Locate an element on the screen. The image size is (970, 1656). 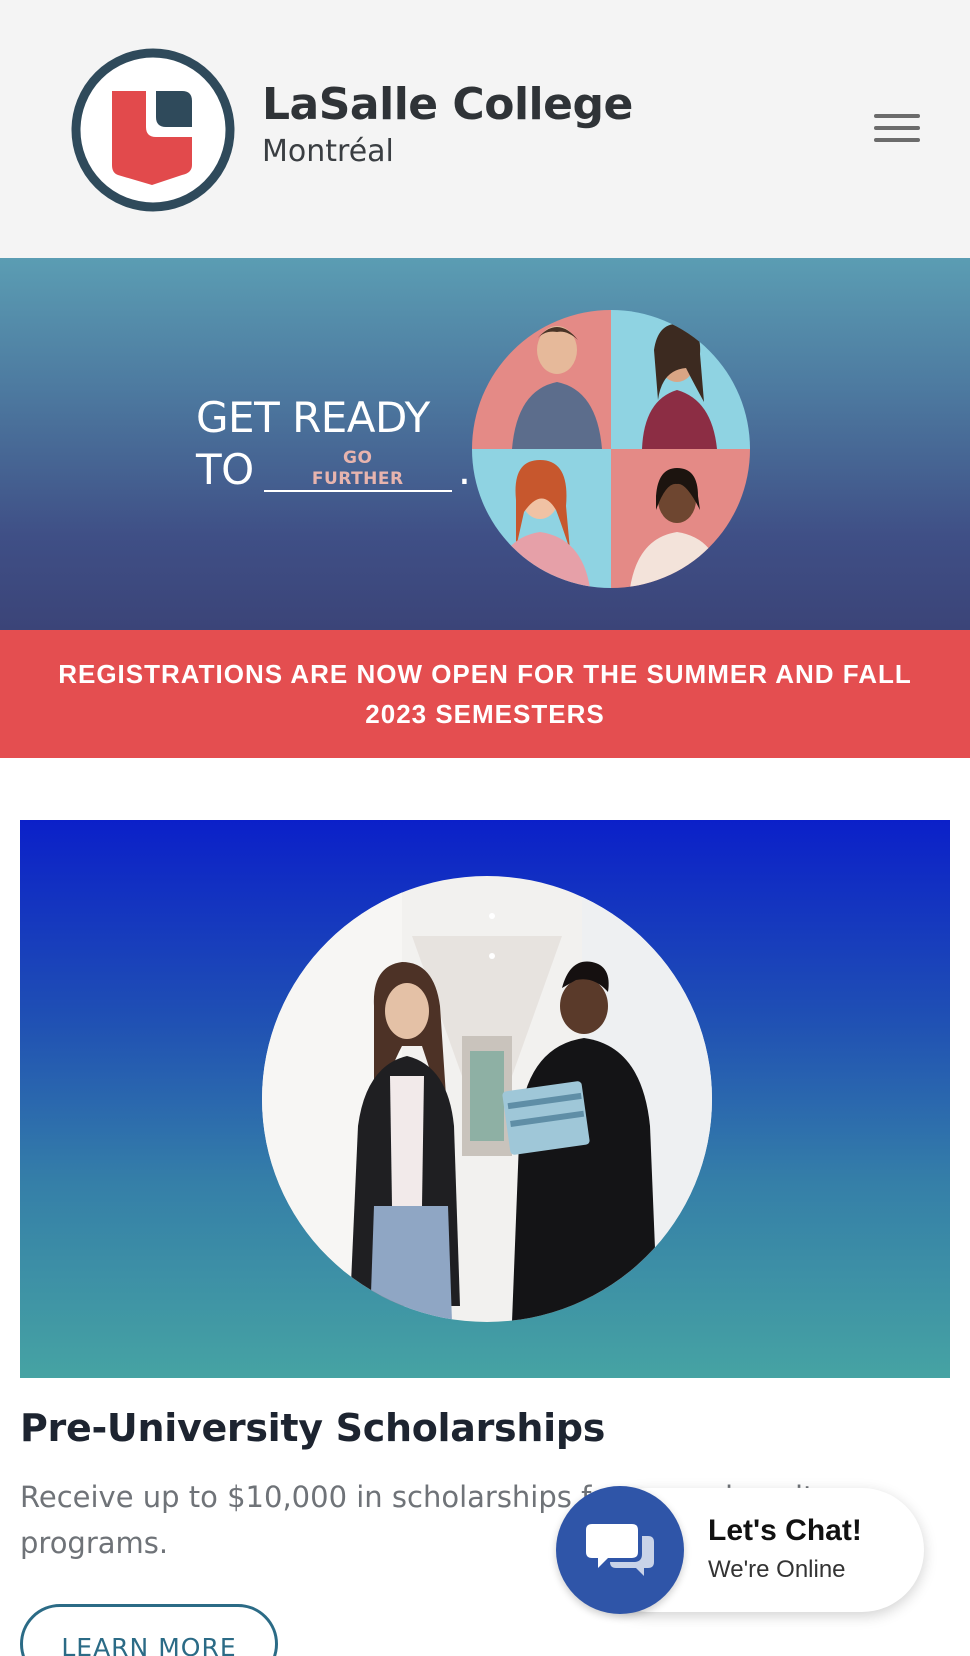
hero-blank: GO FURTHER is located at coordinates (357, 469).